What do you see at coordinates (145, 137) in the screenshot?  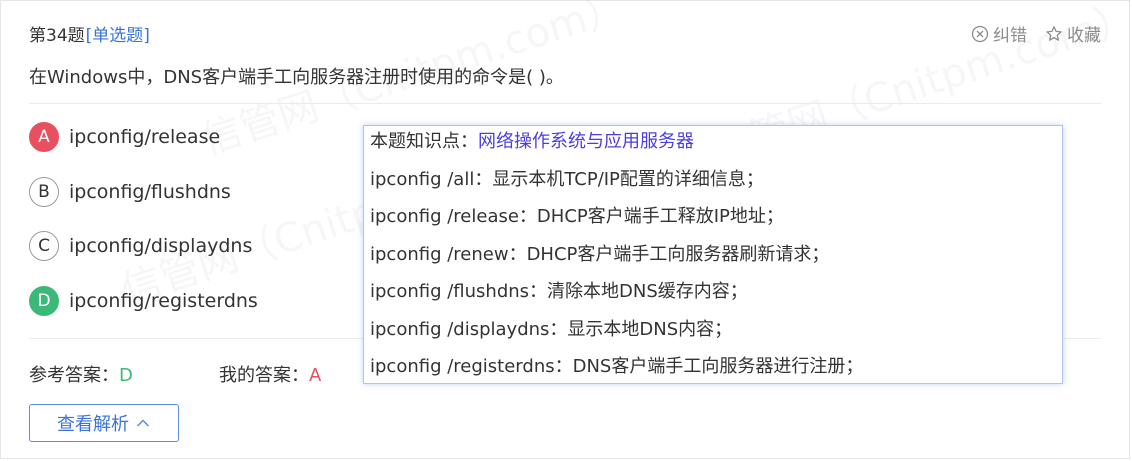 I see `option-text: ipconfig/release` at bounding box center [145, 137].